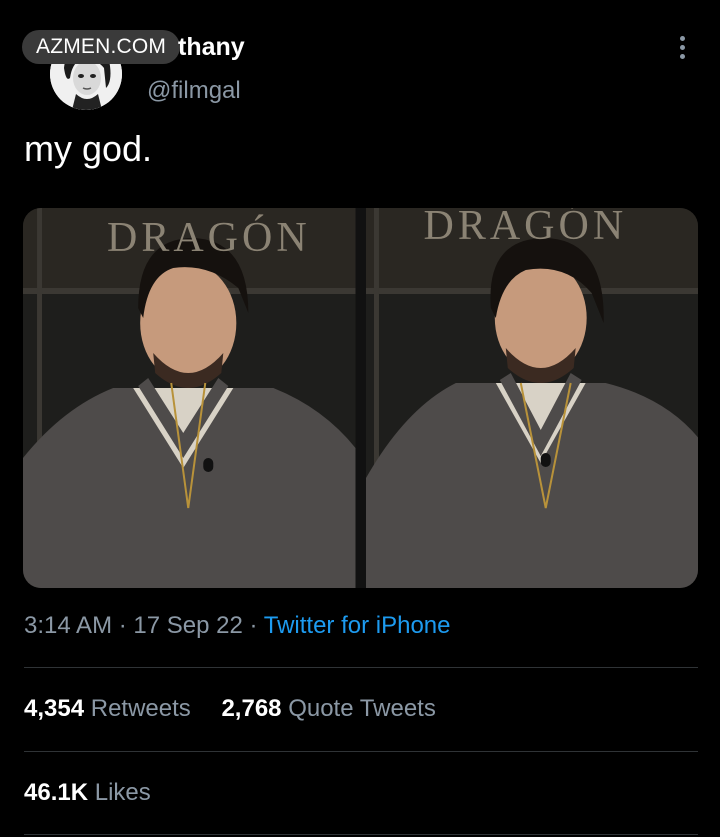 Image resolution: width=720 pixels, height=837 pixels. What do you see at coordinates (362, 708) in the screenshot?
I see `quote-tweets-label: Quote Tweets` at bounding box center [362, 708].